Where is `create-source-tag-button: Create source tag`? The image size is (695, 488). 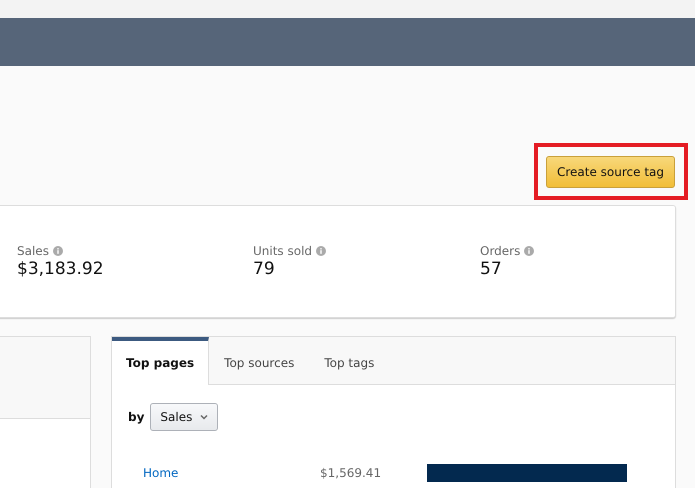 create-source-tag-button: Create source tag is located at coordinates (610, 172).